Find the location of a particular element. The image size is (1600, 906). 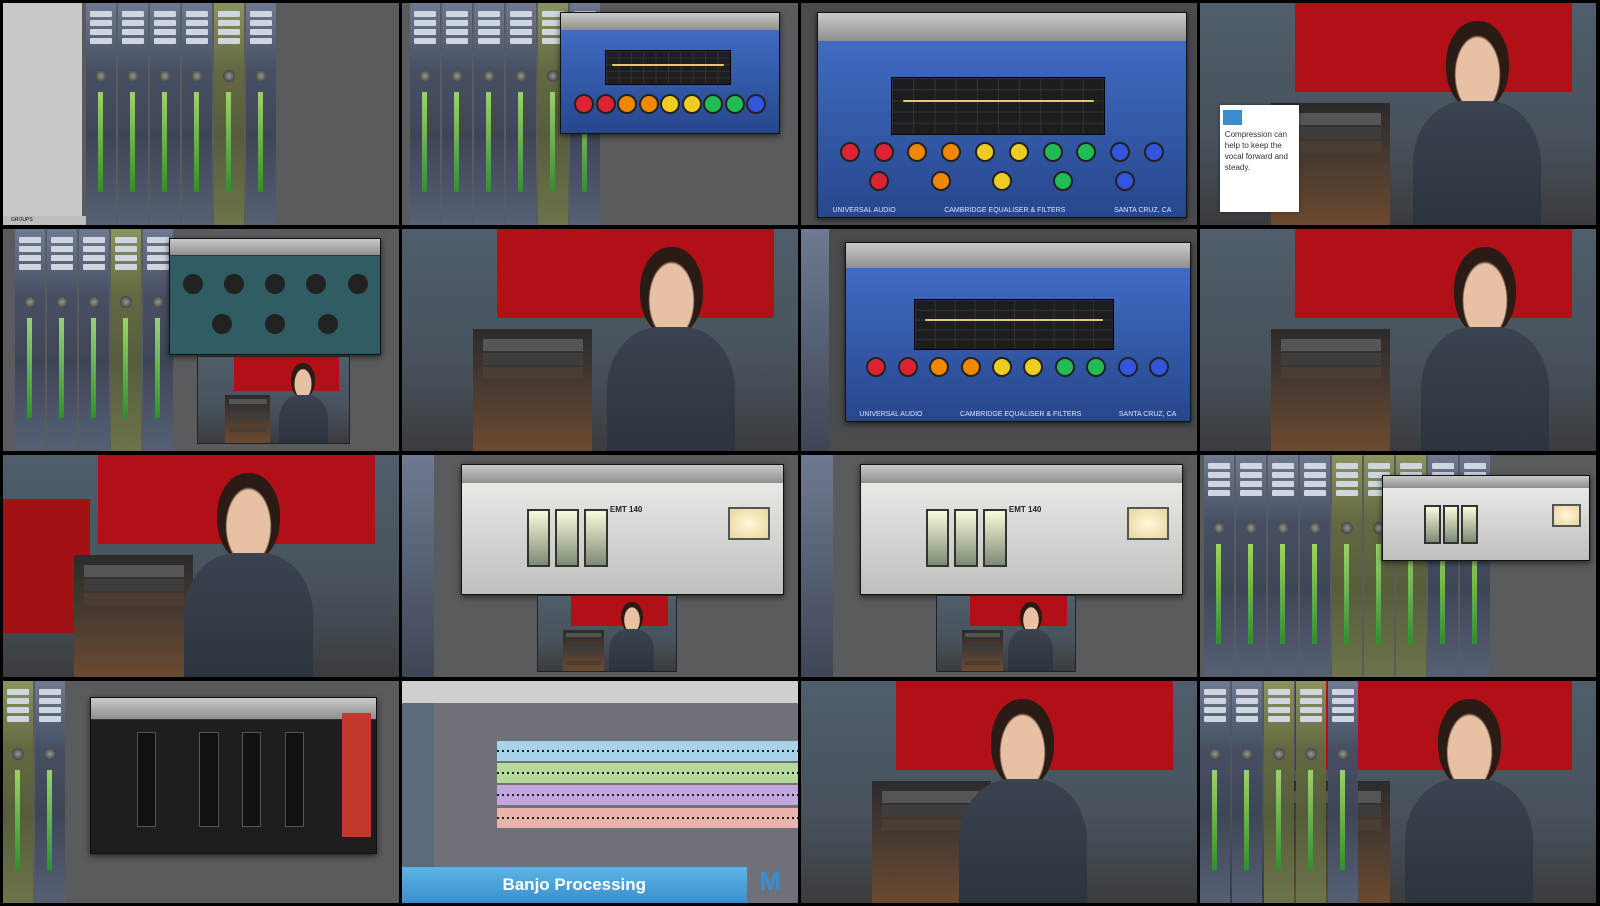

brand-right: SANTA CRUZ, CA is located at coordinates (1142, 210).